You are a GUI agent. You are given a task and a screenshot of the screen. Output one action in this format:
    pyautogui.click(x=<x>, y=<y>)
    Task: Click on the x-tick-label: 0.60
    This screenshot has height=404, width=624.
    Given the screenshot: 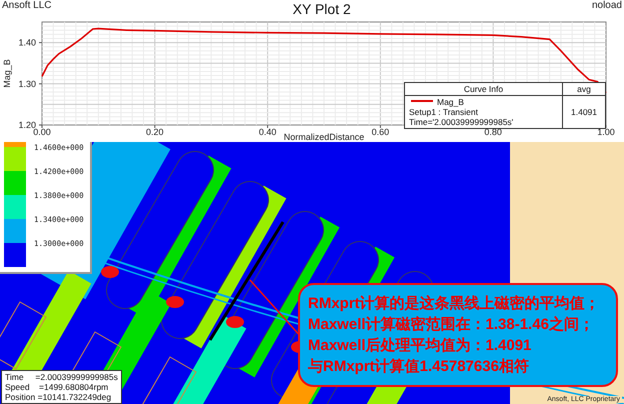 What is the action you would take?
    pyautogui.click(x=381, y=132)
    